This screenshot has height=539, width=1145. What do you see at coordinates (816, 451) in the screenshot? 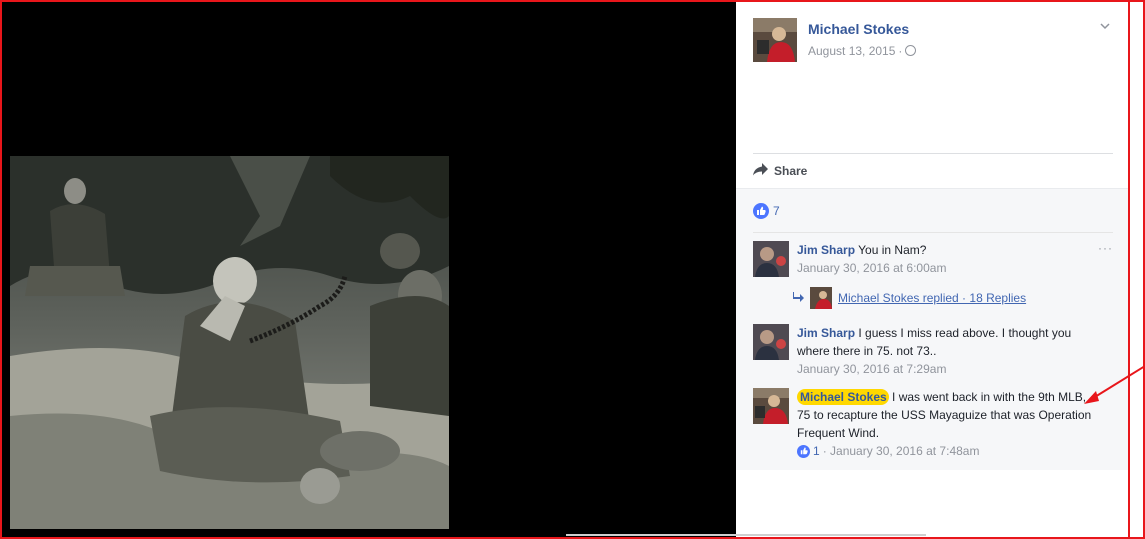
I see `comment-like-count: 1` at bounding box center [816, 451].